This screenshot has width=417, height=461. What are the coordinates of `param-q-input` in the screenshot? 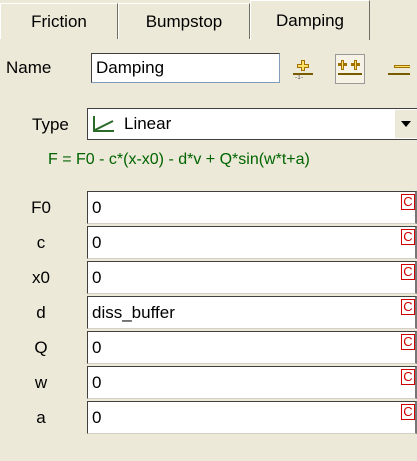 It's located at (252, 347).